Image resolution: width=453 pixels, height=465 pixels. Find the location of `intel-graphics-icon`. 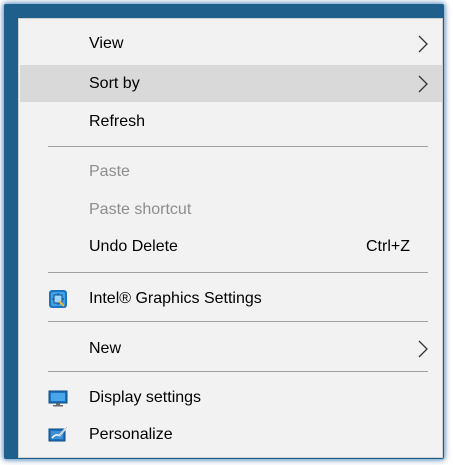

intel-graphics-icon is located at coordinates (58, 298).